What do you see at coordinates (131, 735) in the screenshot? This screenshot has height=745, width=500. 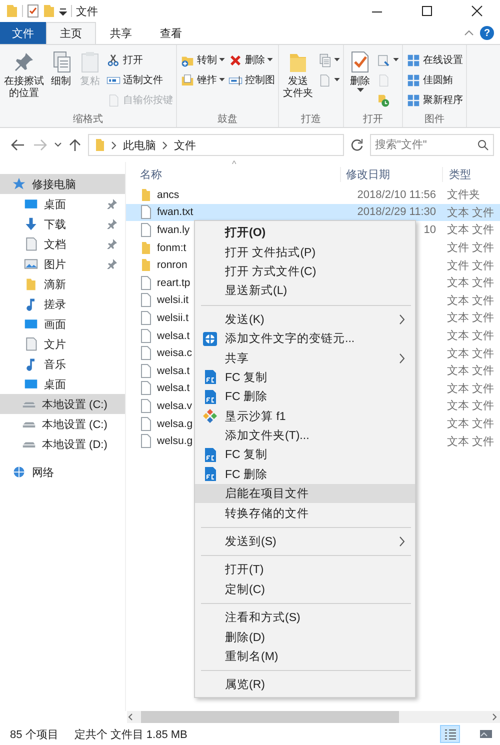 I see `selection-info: 定共个 文件目 1.85 MB` at bounding box center [131, 735].